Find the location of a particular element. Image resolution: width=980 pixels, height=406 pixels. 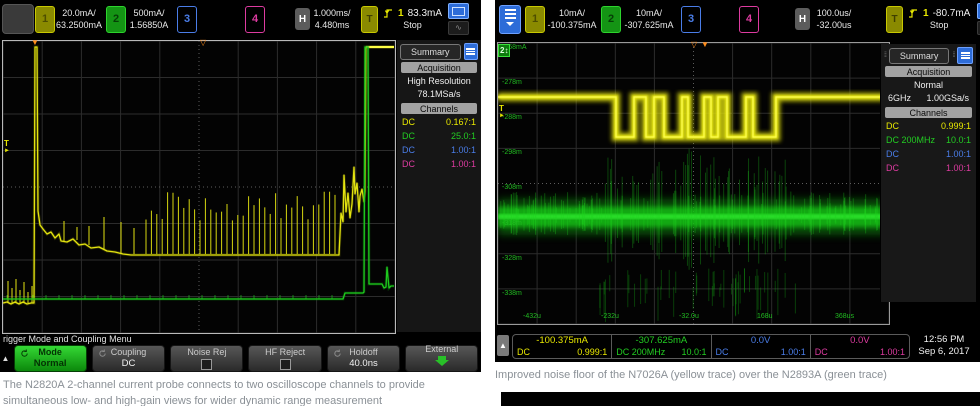

softkey-mode: Mode Normal is located at coordinates (50, 358).